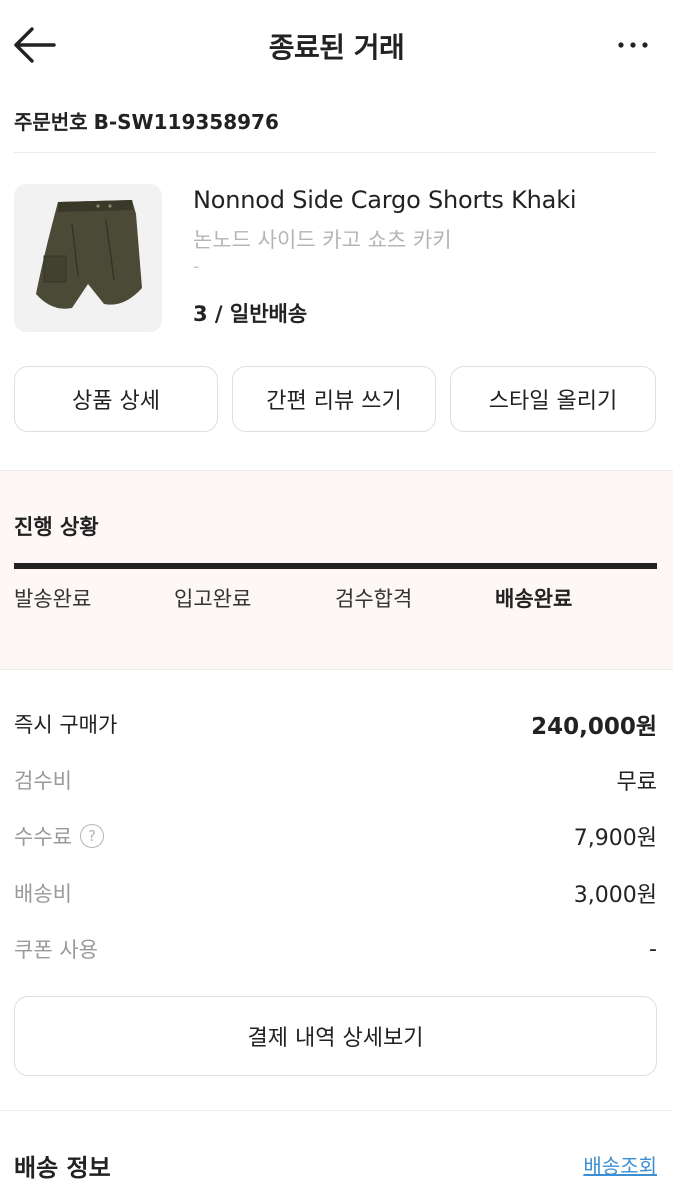  What do you see at coordinates (43, 894) in the screenshot?
I see `shipping-fee-label: 배송비` at bounding box center [43, 894].